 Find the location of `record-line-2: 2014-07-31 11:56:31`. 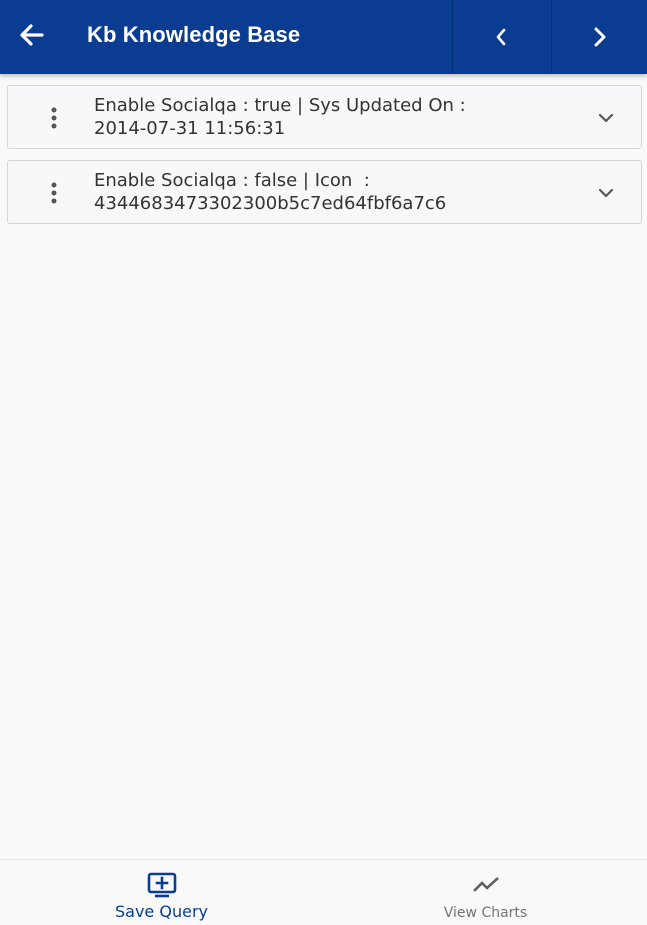

record-line-2: 2014-07-31 11:56:31 is located at coordinates (190, 128).